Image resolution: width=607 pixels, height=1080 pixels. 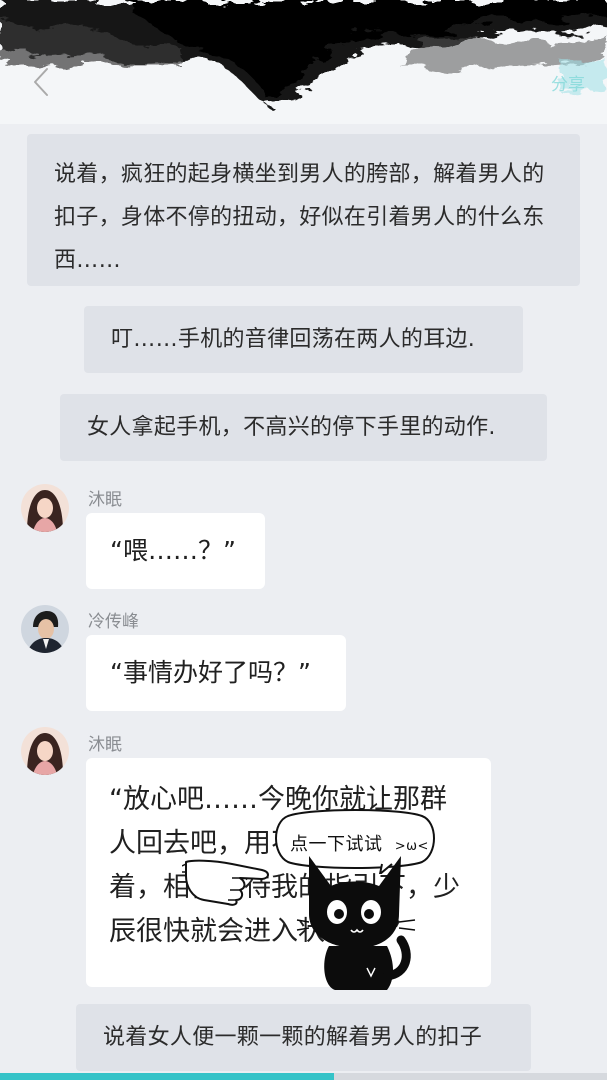 I want to click on header-bar: 分享, so click(x=303, y=62).